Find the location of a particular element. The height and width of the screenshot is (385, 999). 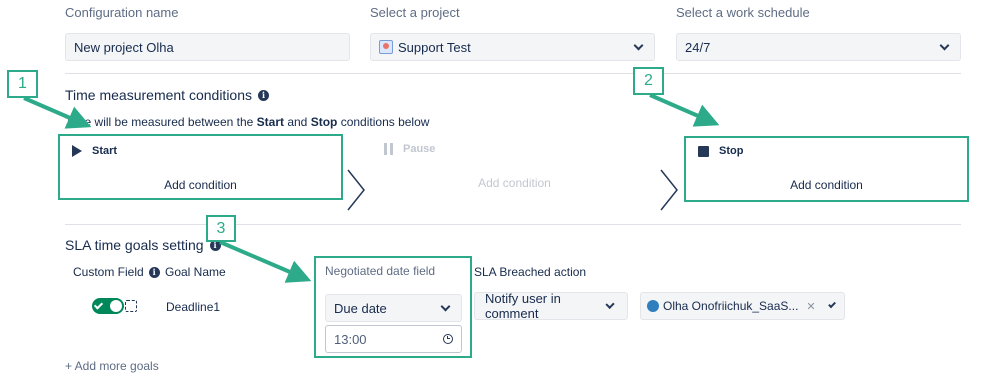

sla-title: SLA time goals setting i is located at coordinates (143, 245).